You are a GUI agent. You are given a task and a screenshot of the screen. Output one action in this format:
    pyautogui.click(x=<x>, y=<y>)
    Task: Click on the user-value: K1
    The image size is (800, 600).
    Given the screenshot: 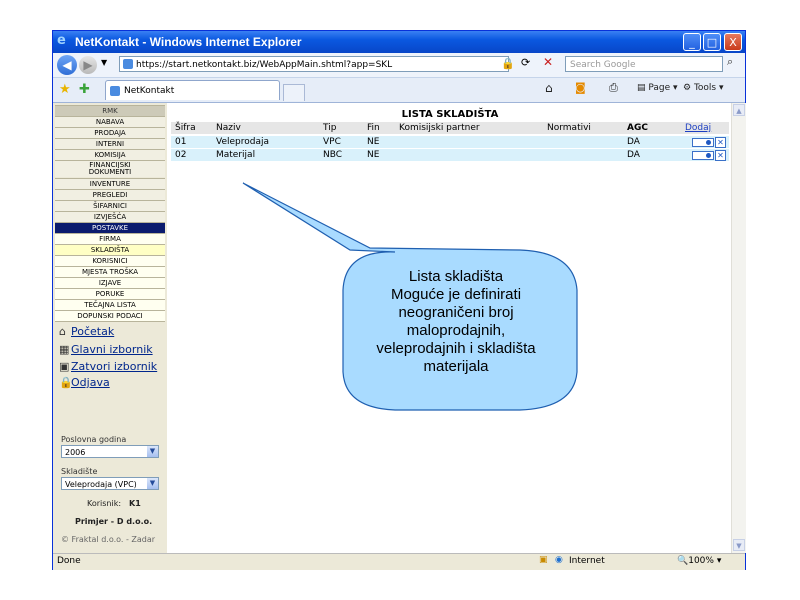 What is the action you would take?
    pyautogui.click(x=135, y=503)
    